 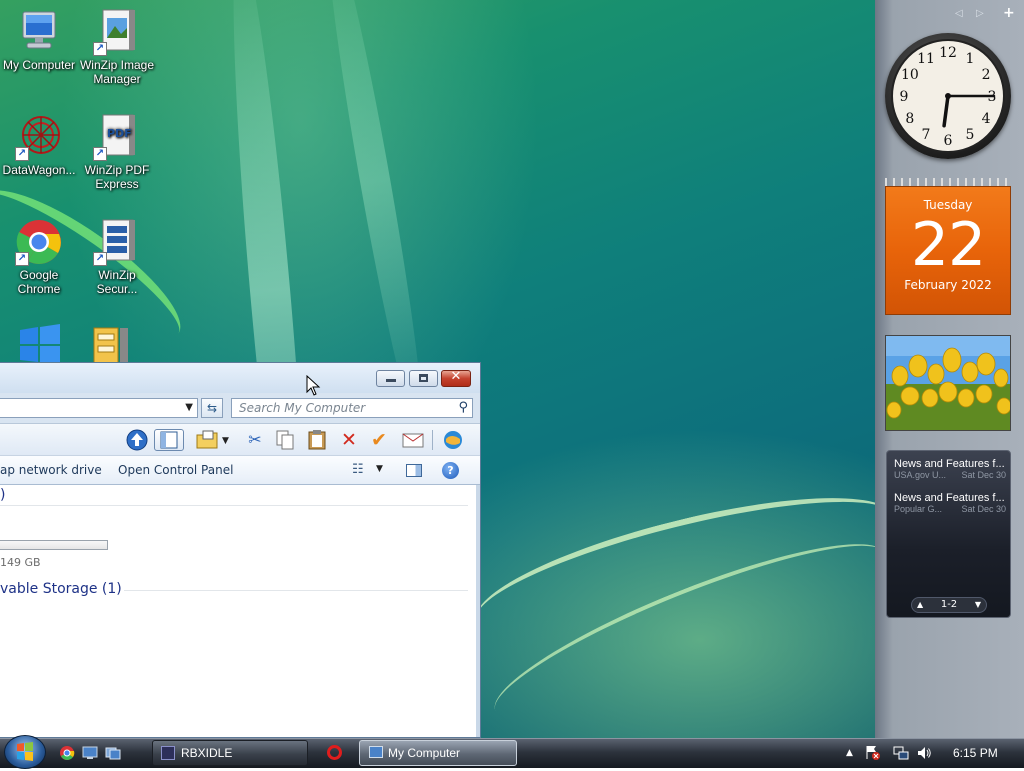 I want to click on taskbar-button-rbxidle: RBXIDLE, so click(x=230, y=753).